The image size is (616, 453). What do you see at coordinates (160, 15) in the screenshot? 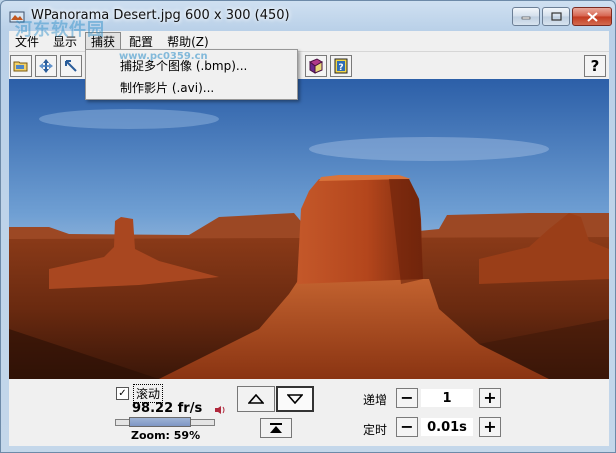
I see `window-title: WPanorama Desert.jpg 600 x 300 (450)` at bounding box center [160, 15].